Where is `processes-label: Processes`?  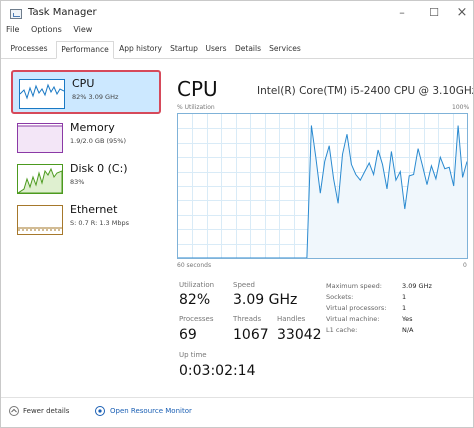
processes-label: Processes is located at coordinates (196, 319).